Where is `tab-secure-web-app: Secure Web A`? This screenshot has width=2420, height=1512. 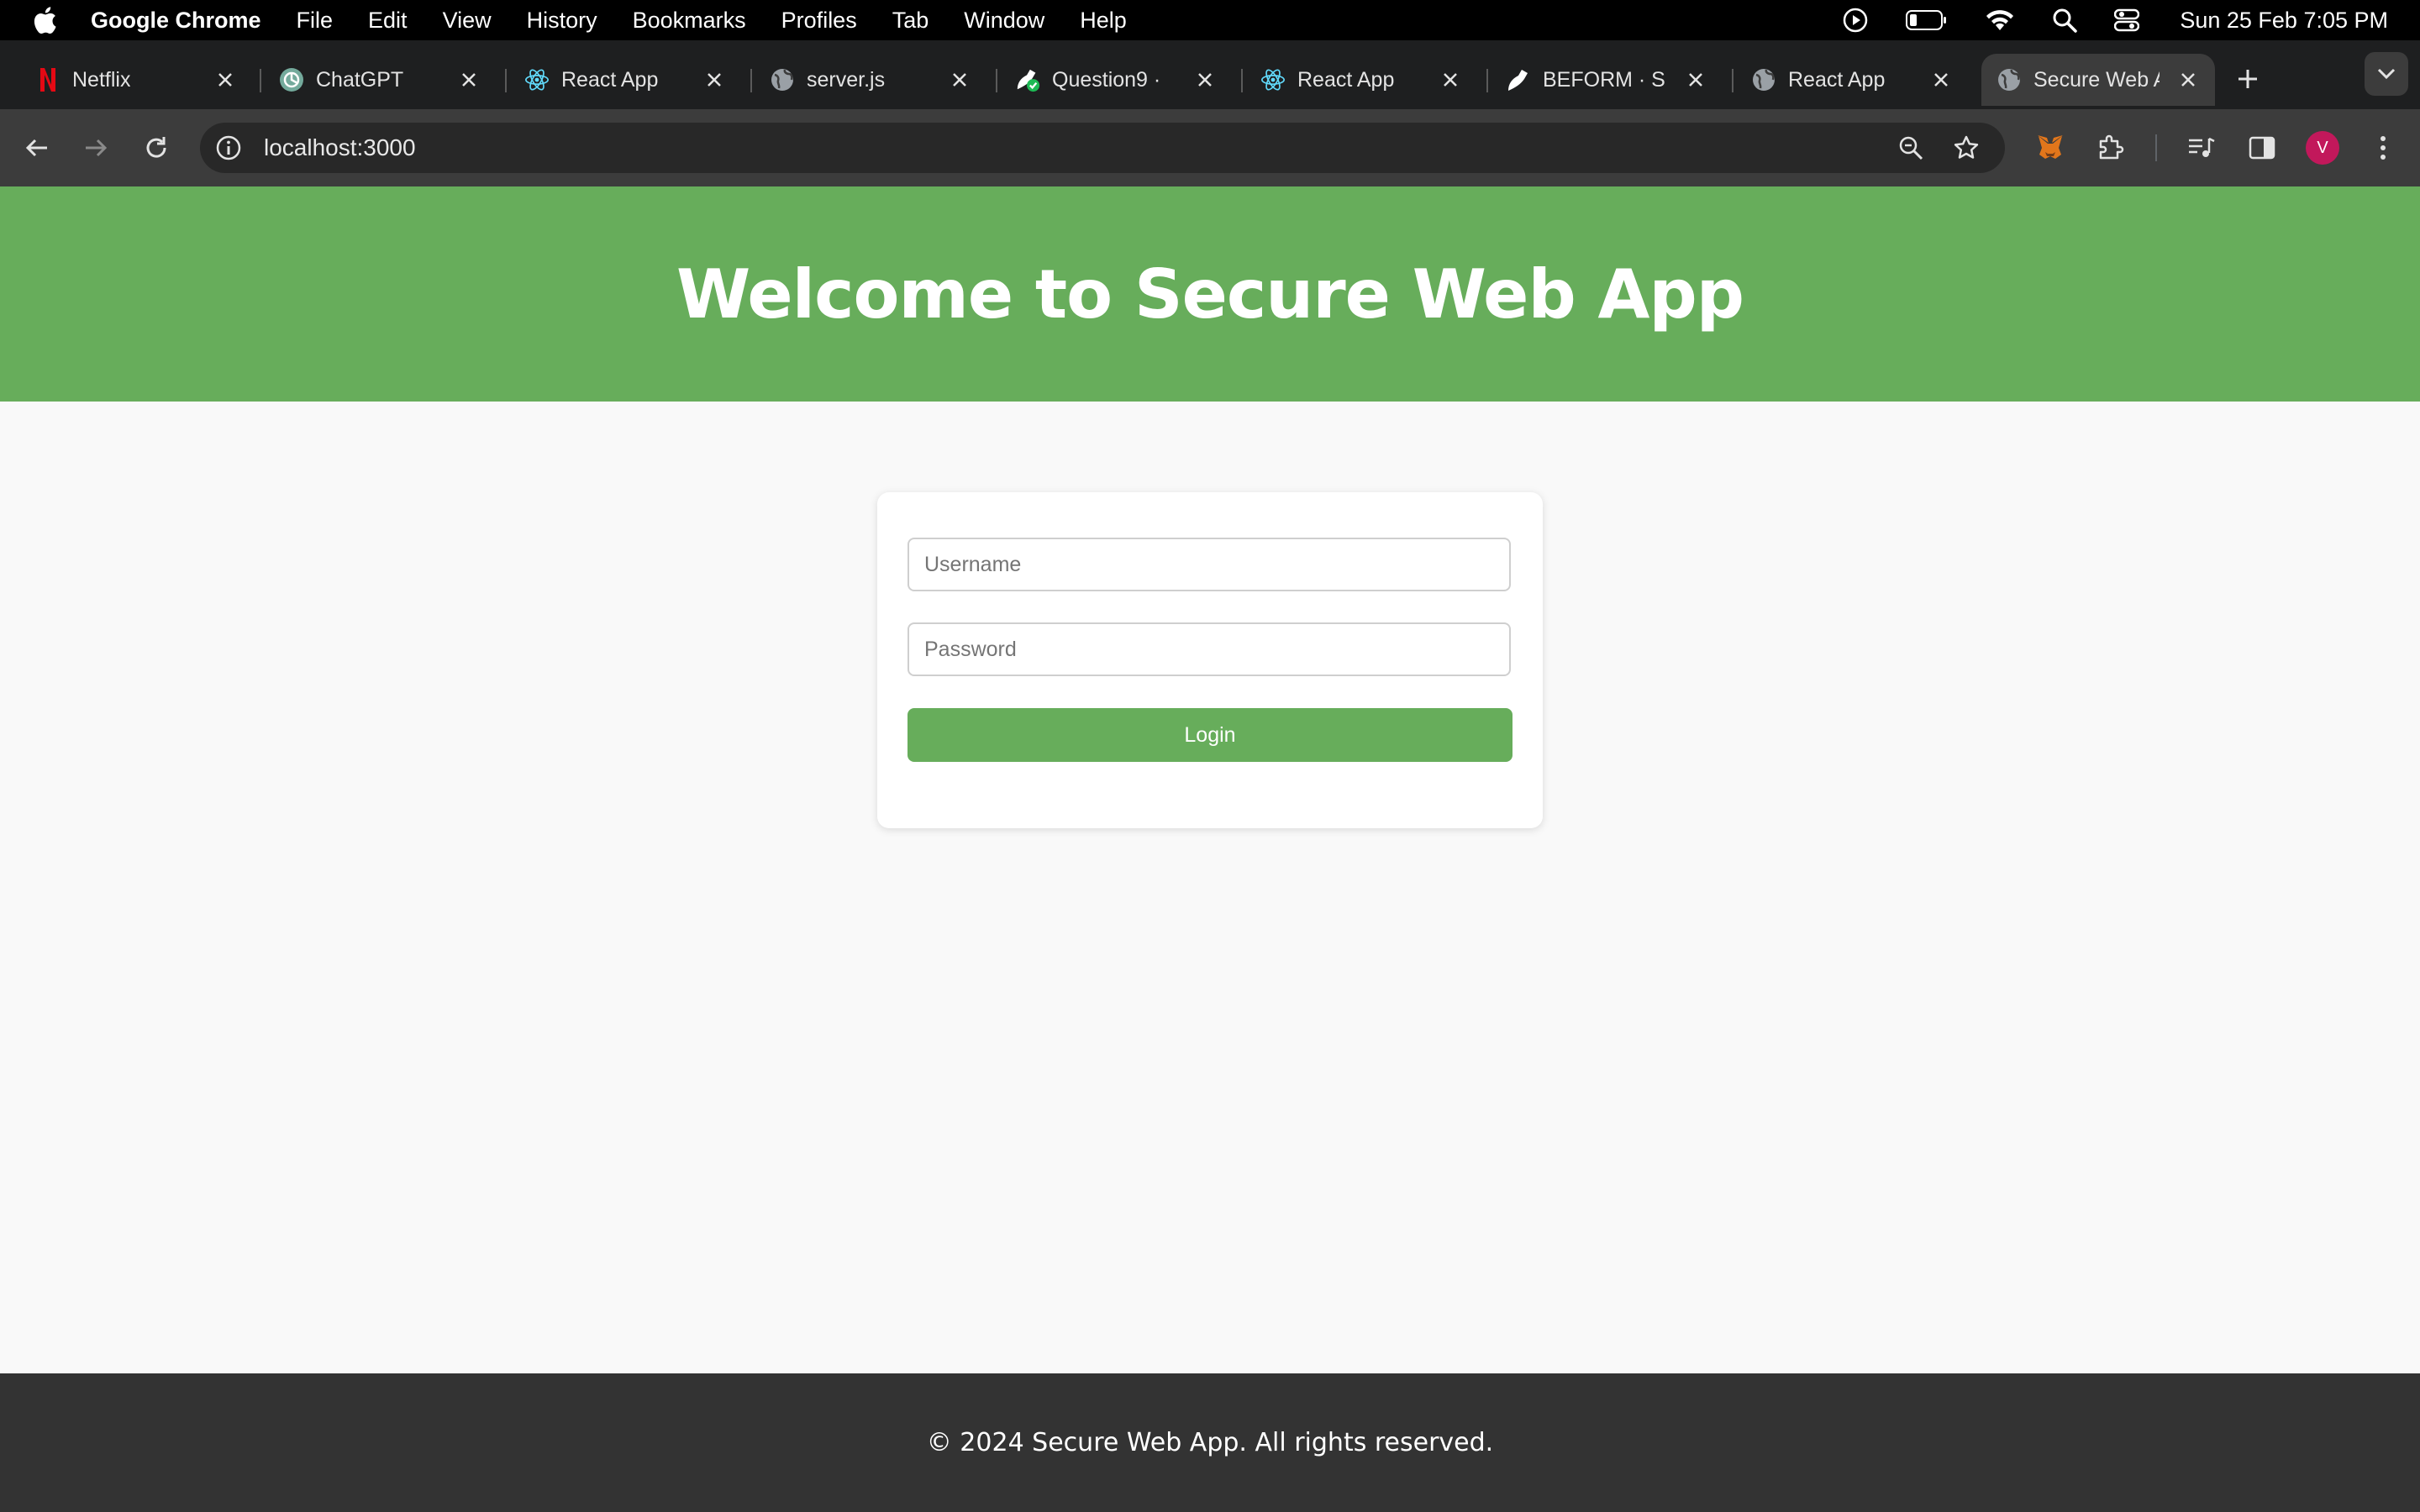
tab-secure-web-app: Secure Web A is located at coordinates (2098, 80).